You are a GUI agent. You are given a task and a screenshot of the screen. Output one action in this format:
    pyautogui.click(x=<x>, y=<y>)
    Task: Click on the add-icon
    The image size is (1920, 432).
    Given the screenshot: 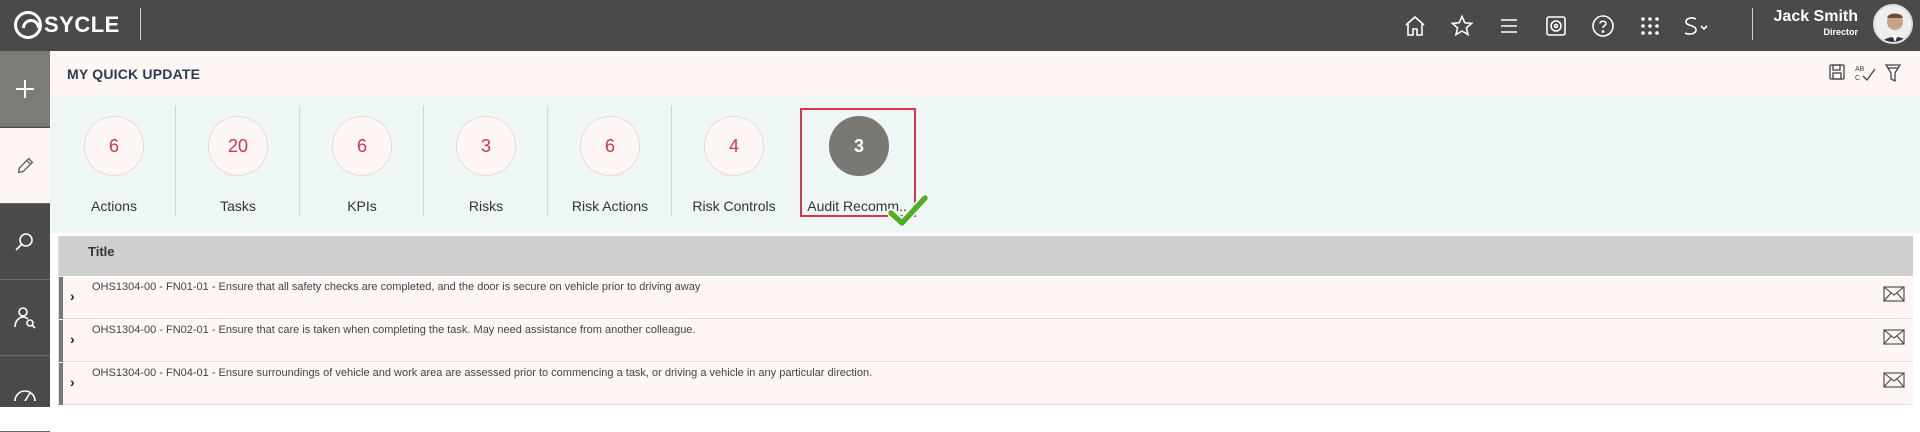 What is the action you would take?
    pyautogui.click(x=25, y=88)
    